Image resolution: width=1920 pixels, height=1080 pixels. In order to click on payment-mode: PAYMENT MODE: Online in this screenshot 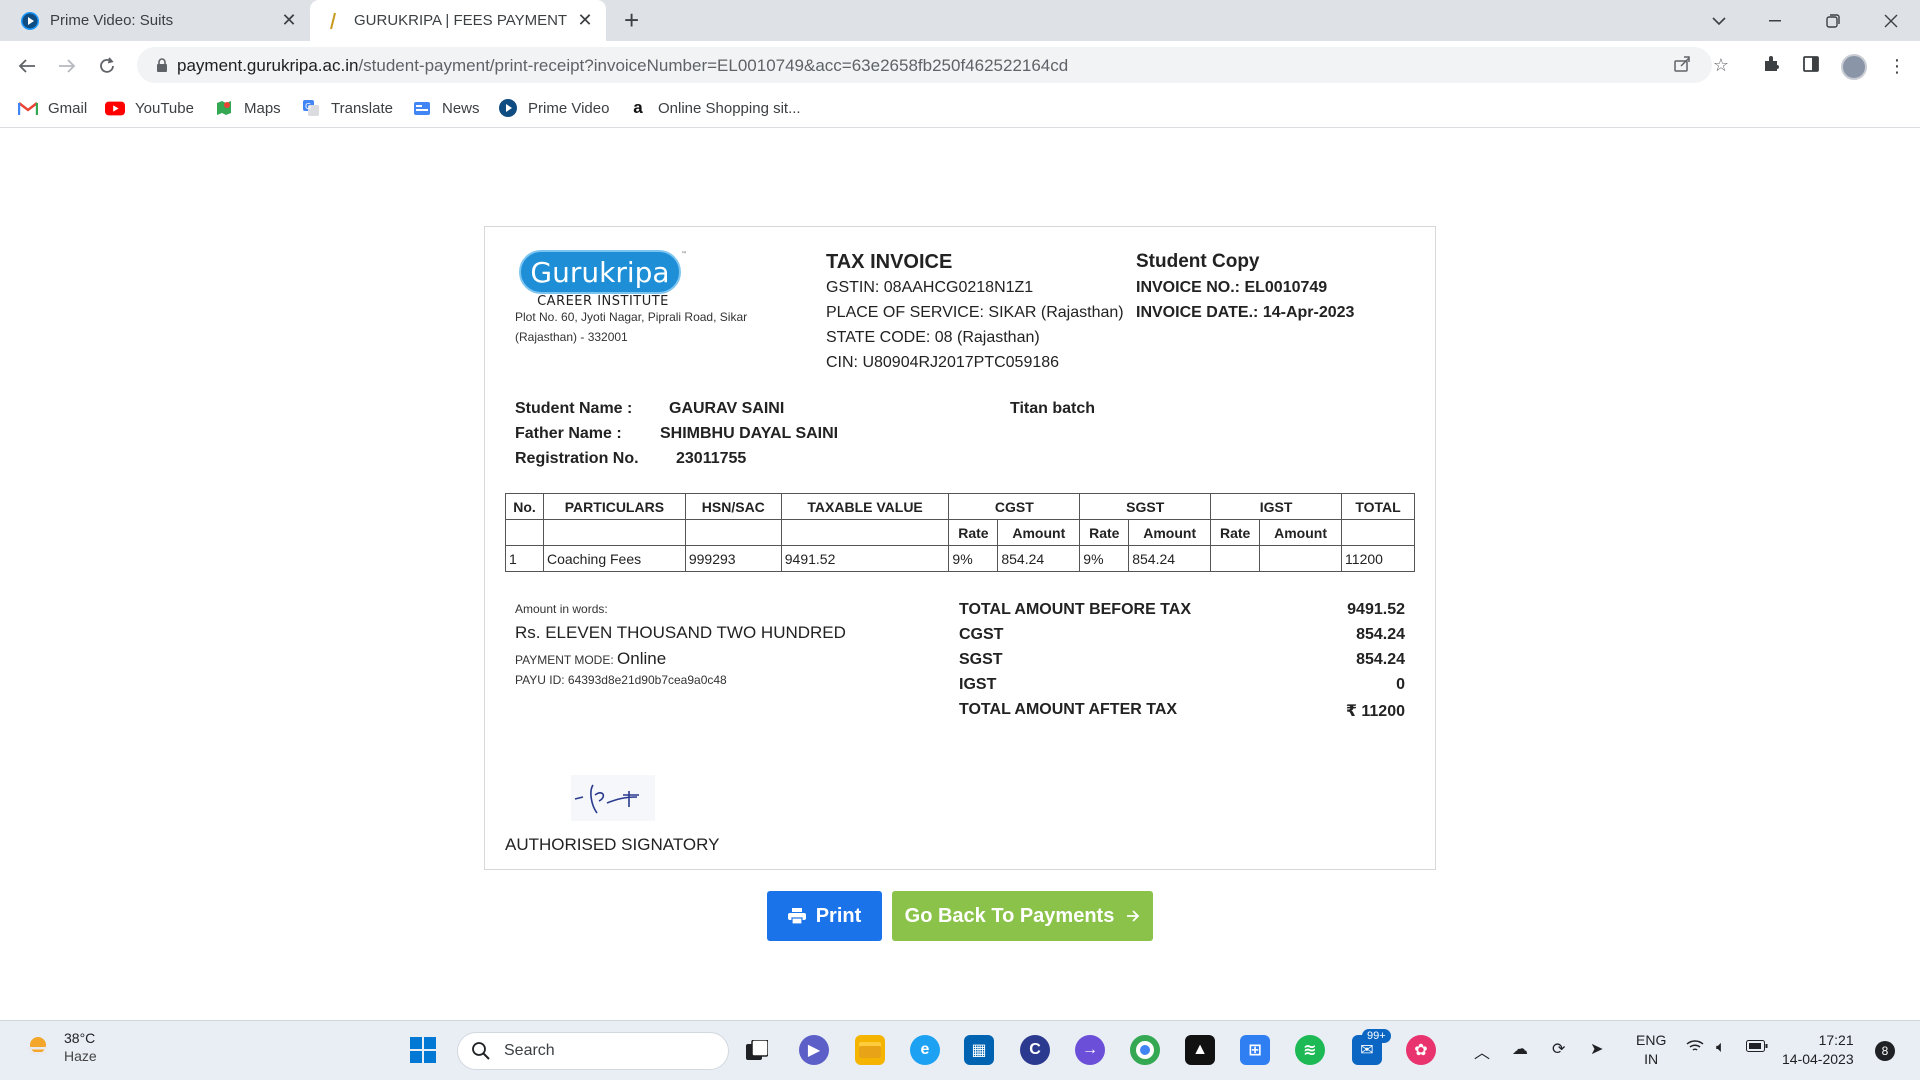, I will do `click(590, 659)`.